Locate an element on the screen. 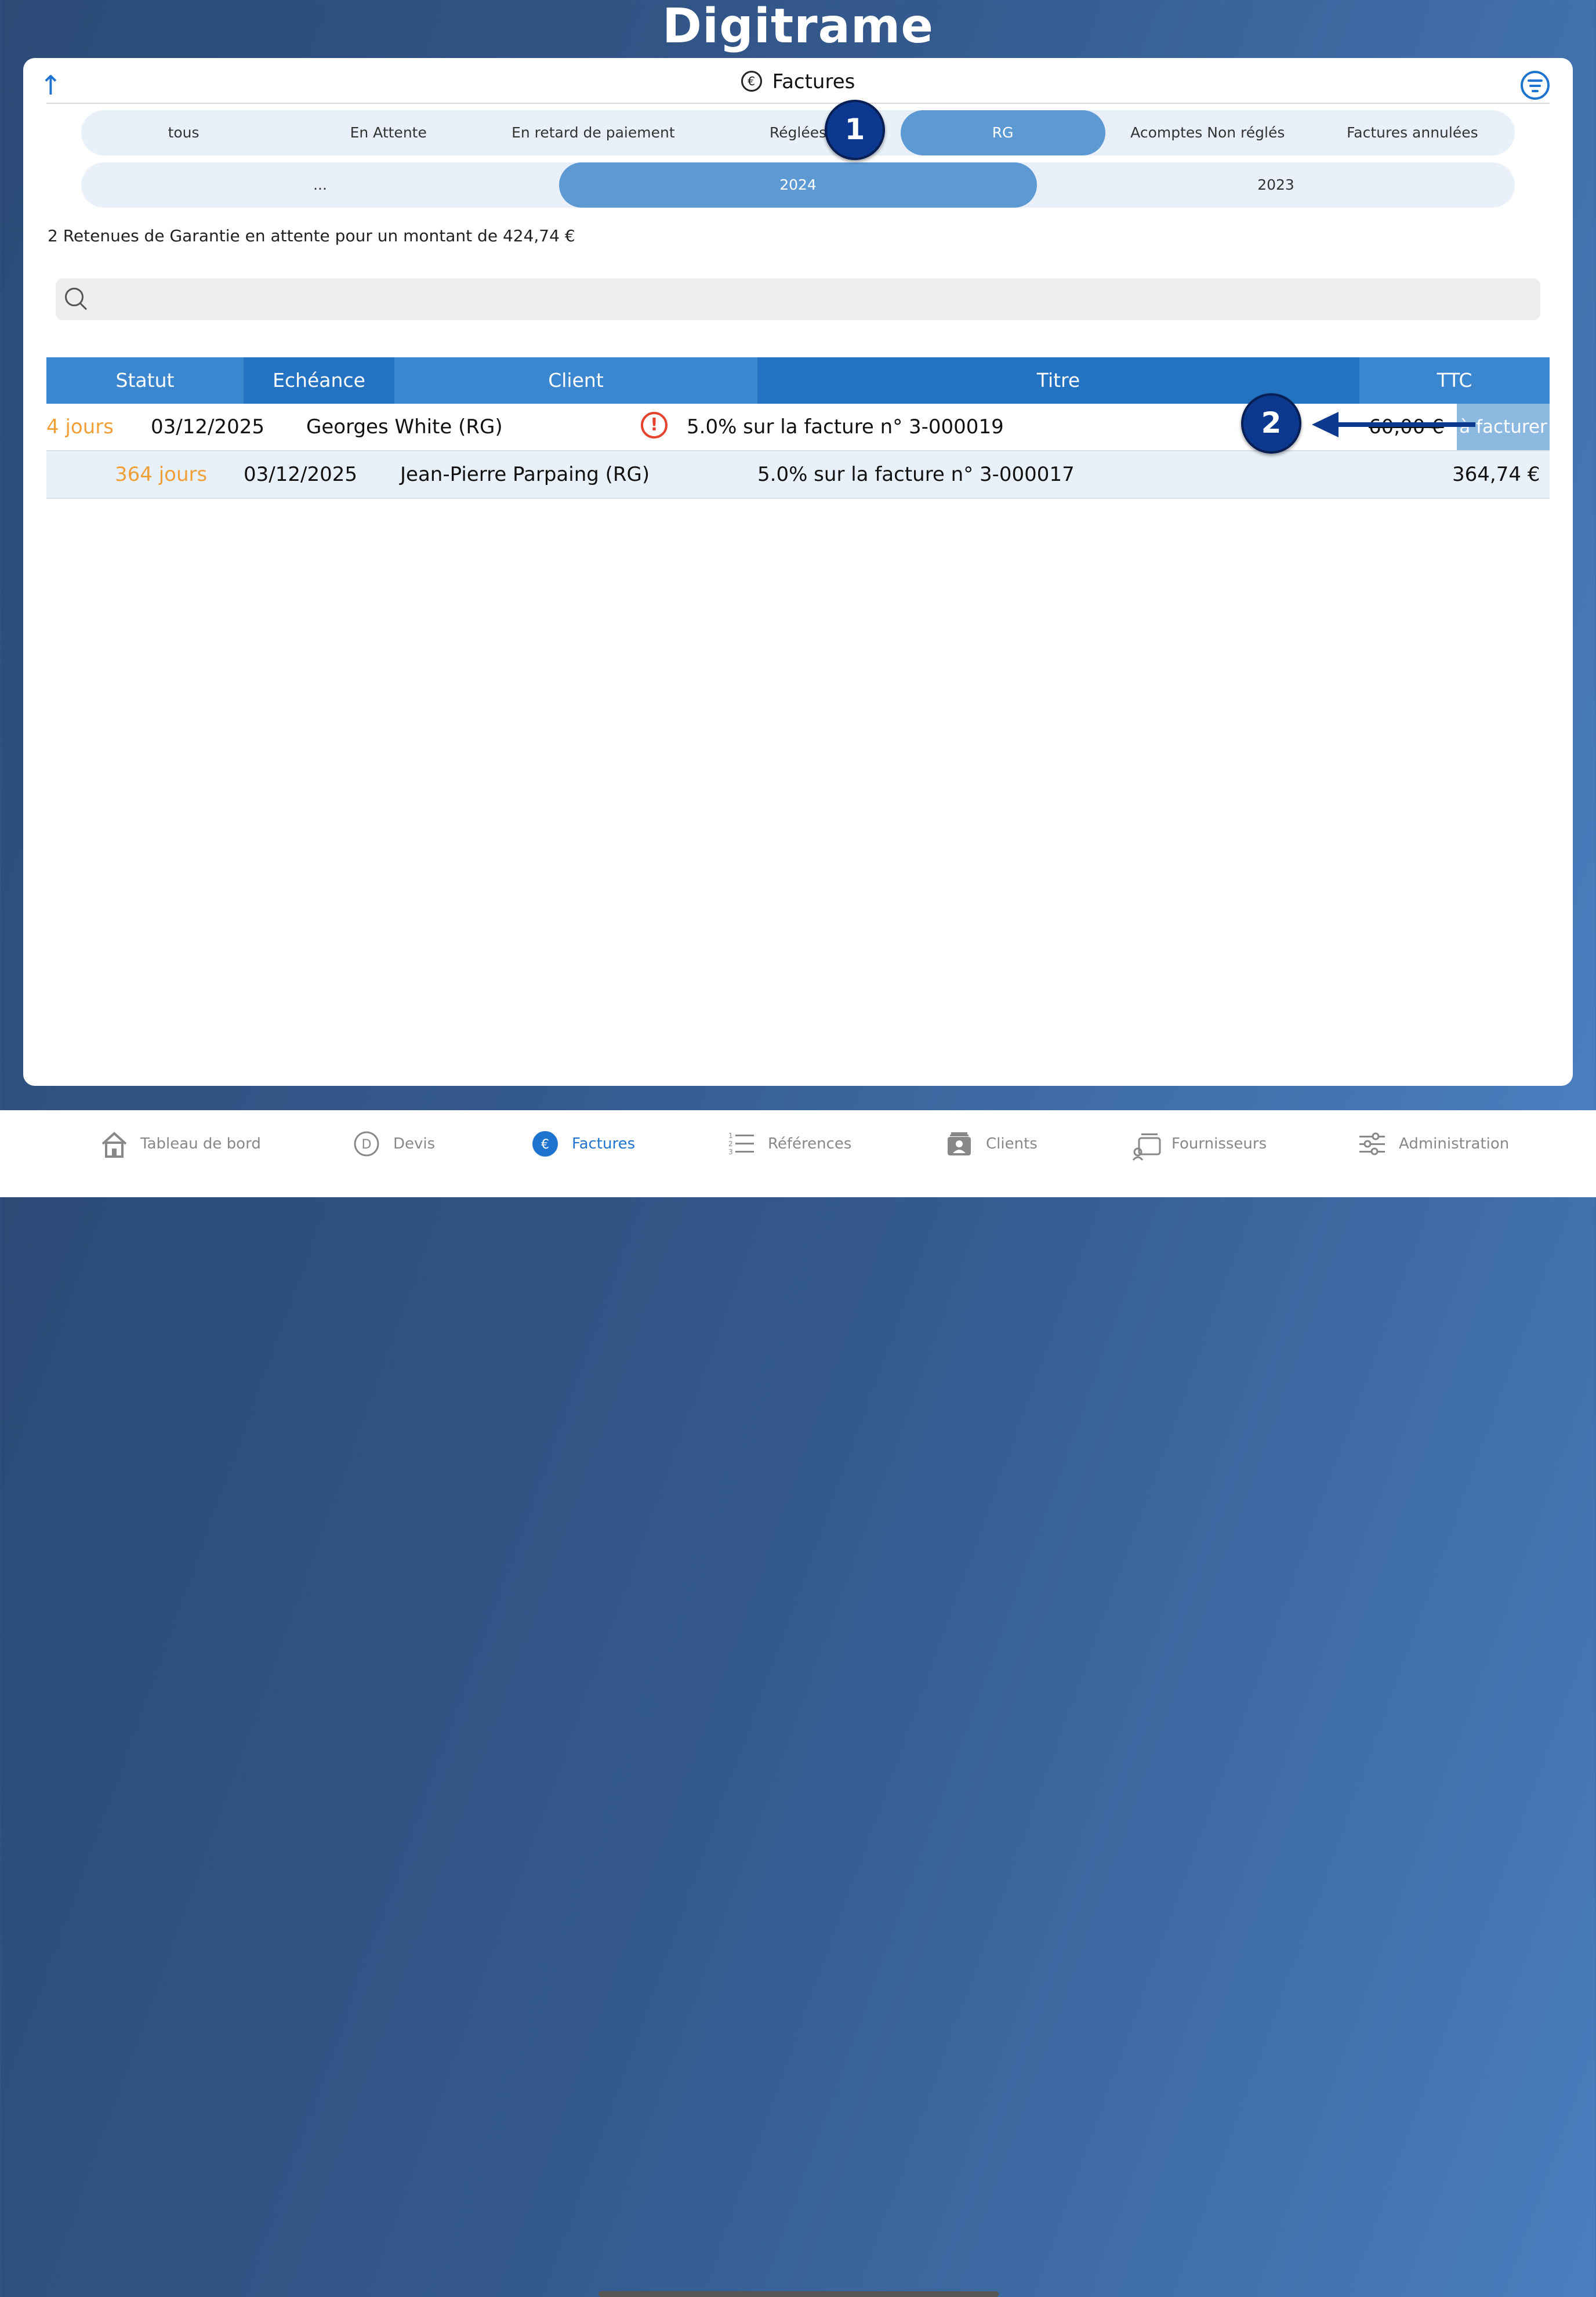  tab-tableau-de-bord: Tableau de bord is located at coordinates (180, 1143).